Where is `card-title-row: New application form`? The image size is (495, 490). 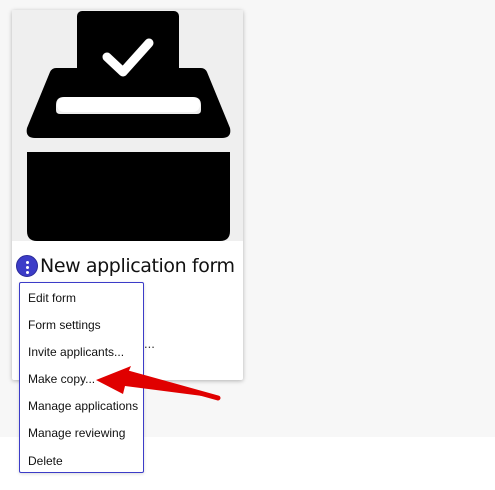 card-title-row: New application form is located at coordinates (125, 266).